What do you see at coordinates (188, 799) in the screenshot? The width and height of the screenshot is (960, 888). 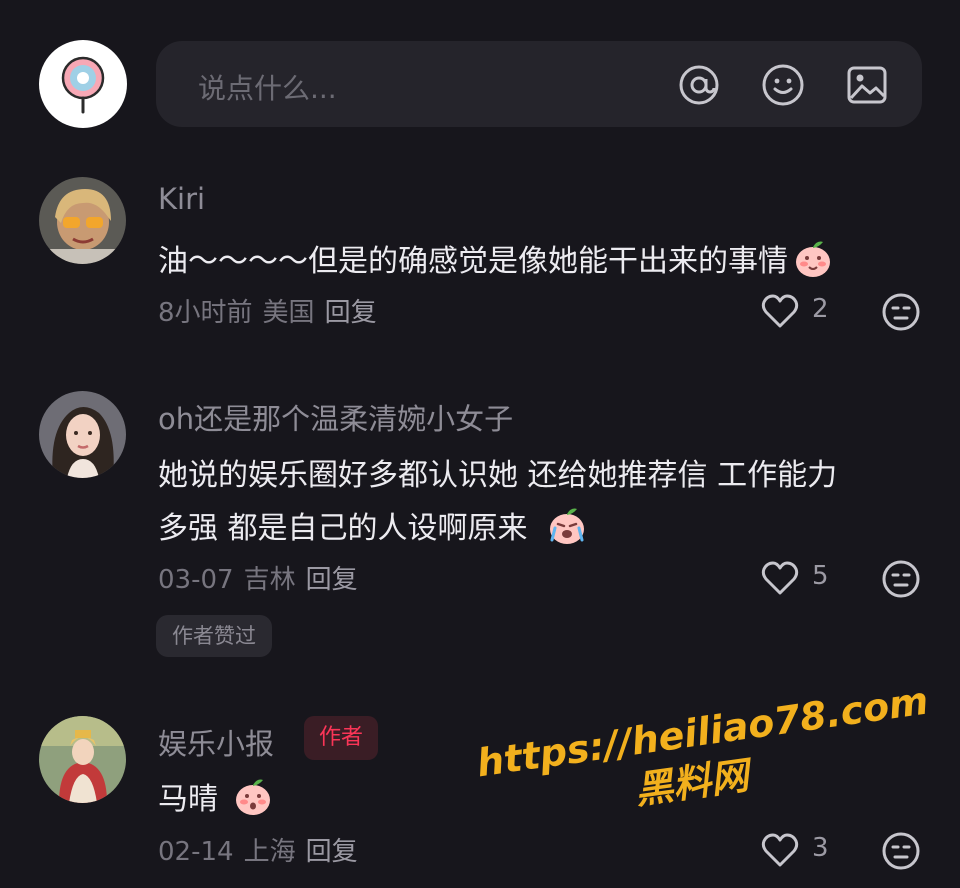 I see `comment-text-line: 马晴` at bounding box center [188, 799].